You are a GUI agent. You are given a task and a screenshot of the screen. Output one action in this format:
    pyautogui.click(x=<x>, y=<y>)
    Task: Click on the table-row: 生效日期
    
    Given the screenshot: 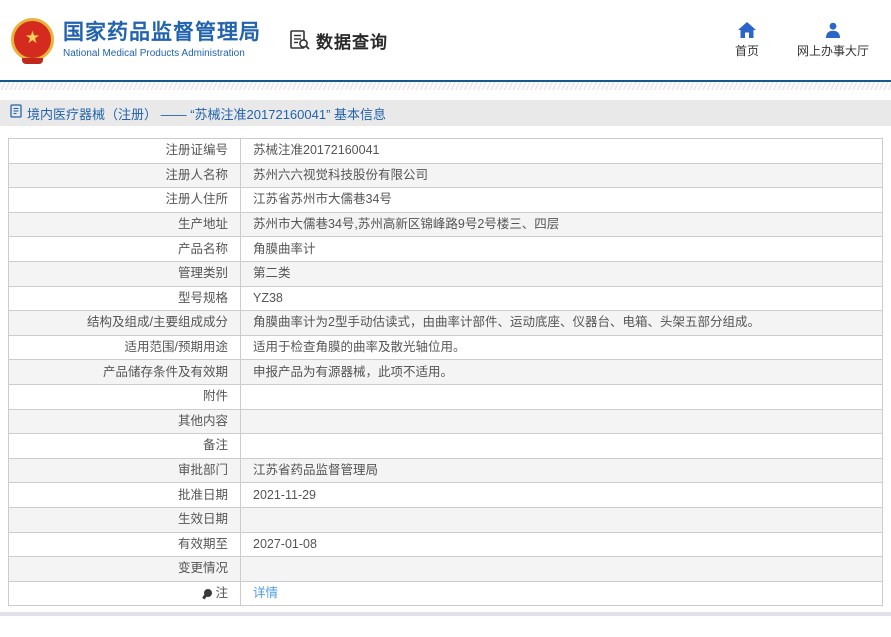 What is the action you would take?
    pyautogui.click(x=445, y=519)
    